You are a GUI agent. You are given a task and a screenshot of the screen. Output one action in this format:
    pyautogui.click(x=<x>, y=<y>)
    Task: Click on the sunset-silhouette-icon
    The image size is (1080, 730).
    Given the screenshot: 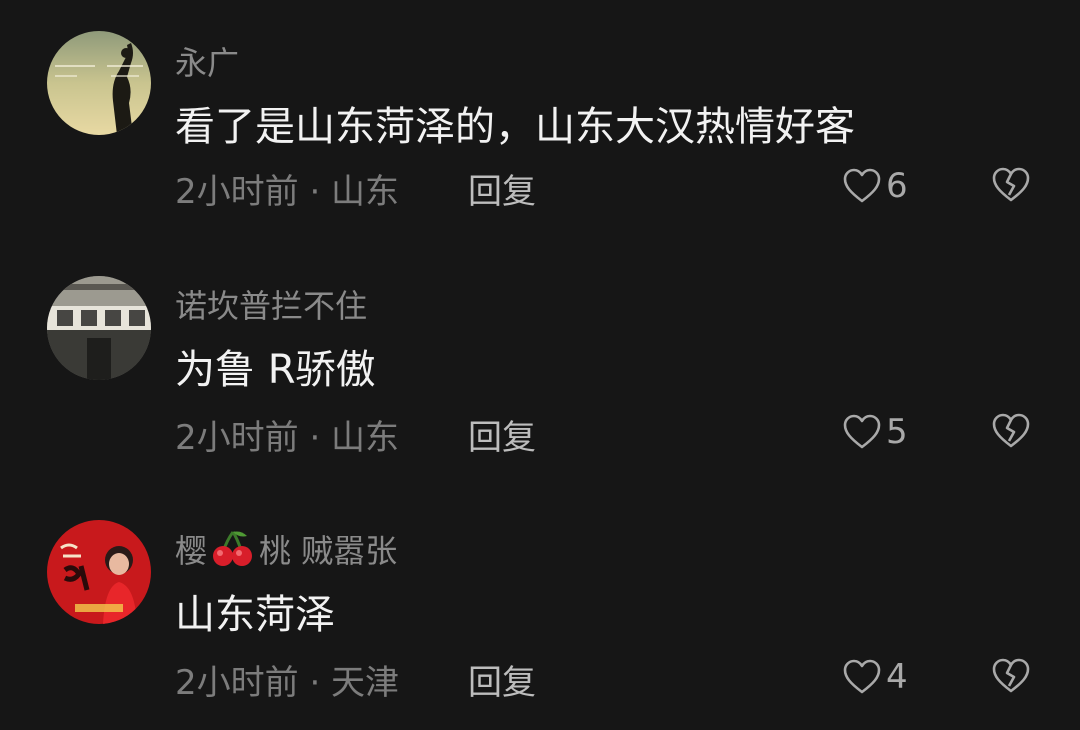 What is the action you would take?
    pyautogui.click(x=99, y=83)
    